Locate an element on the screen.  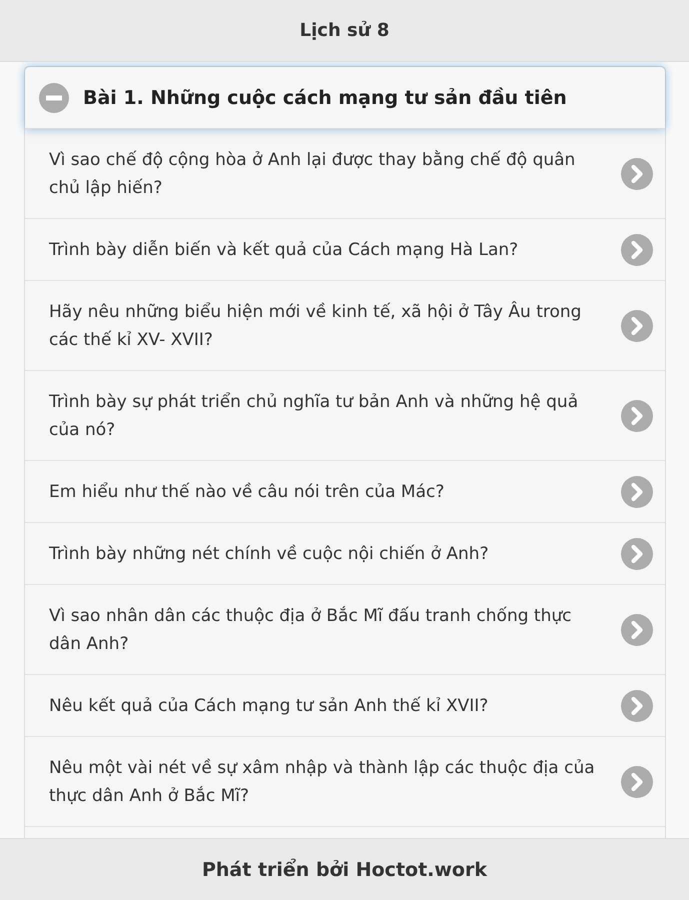
page-title: Lịch sử 8 is located at coordinates (345, 30).